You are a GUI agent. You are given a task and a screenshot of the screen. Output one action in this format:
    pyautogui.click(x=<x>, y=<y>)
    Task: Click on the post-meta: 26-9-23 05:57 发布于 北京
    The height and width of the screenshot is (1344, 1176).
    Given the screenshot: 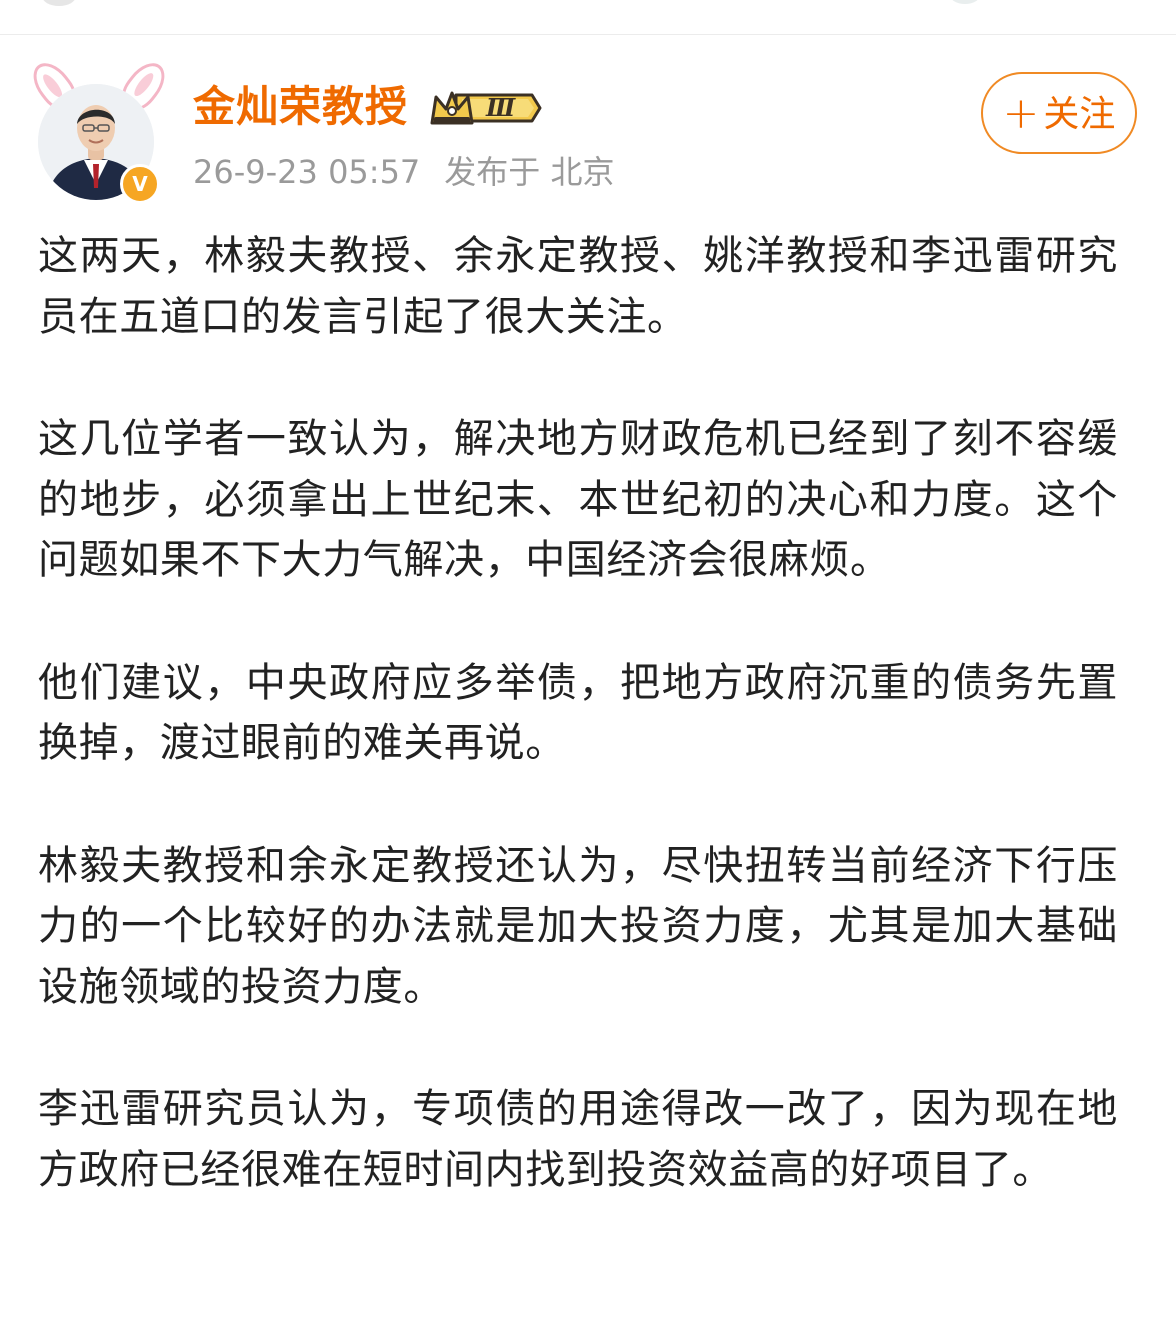 What is the action you would take?
    pyautogui.click(x=403, y=172)
    